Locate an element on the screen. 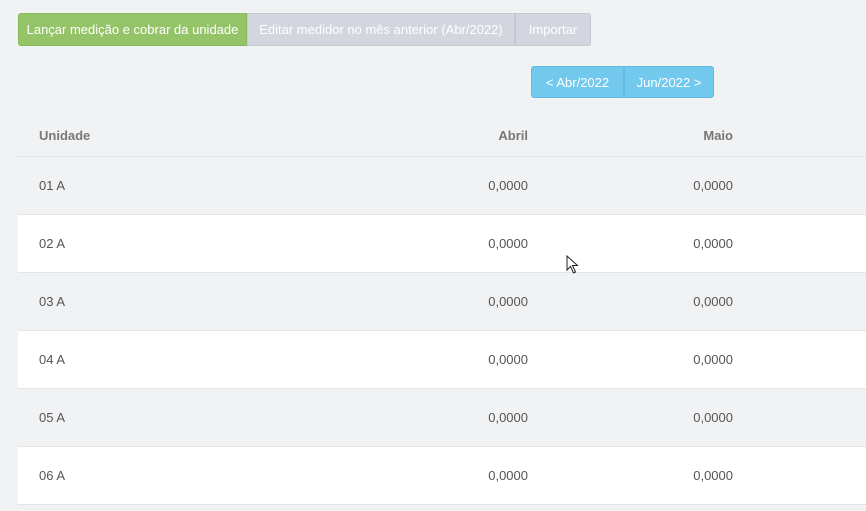 This screenshot has height=511, width=866. unit-cell: 04 A is located at coordinates (52, 359).